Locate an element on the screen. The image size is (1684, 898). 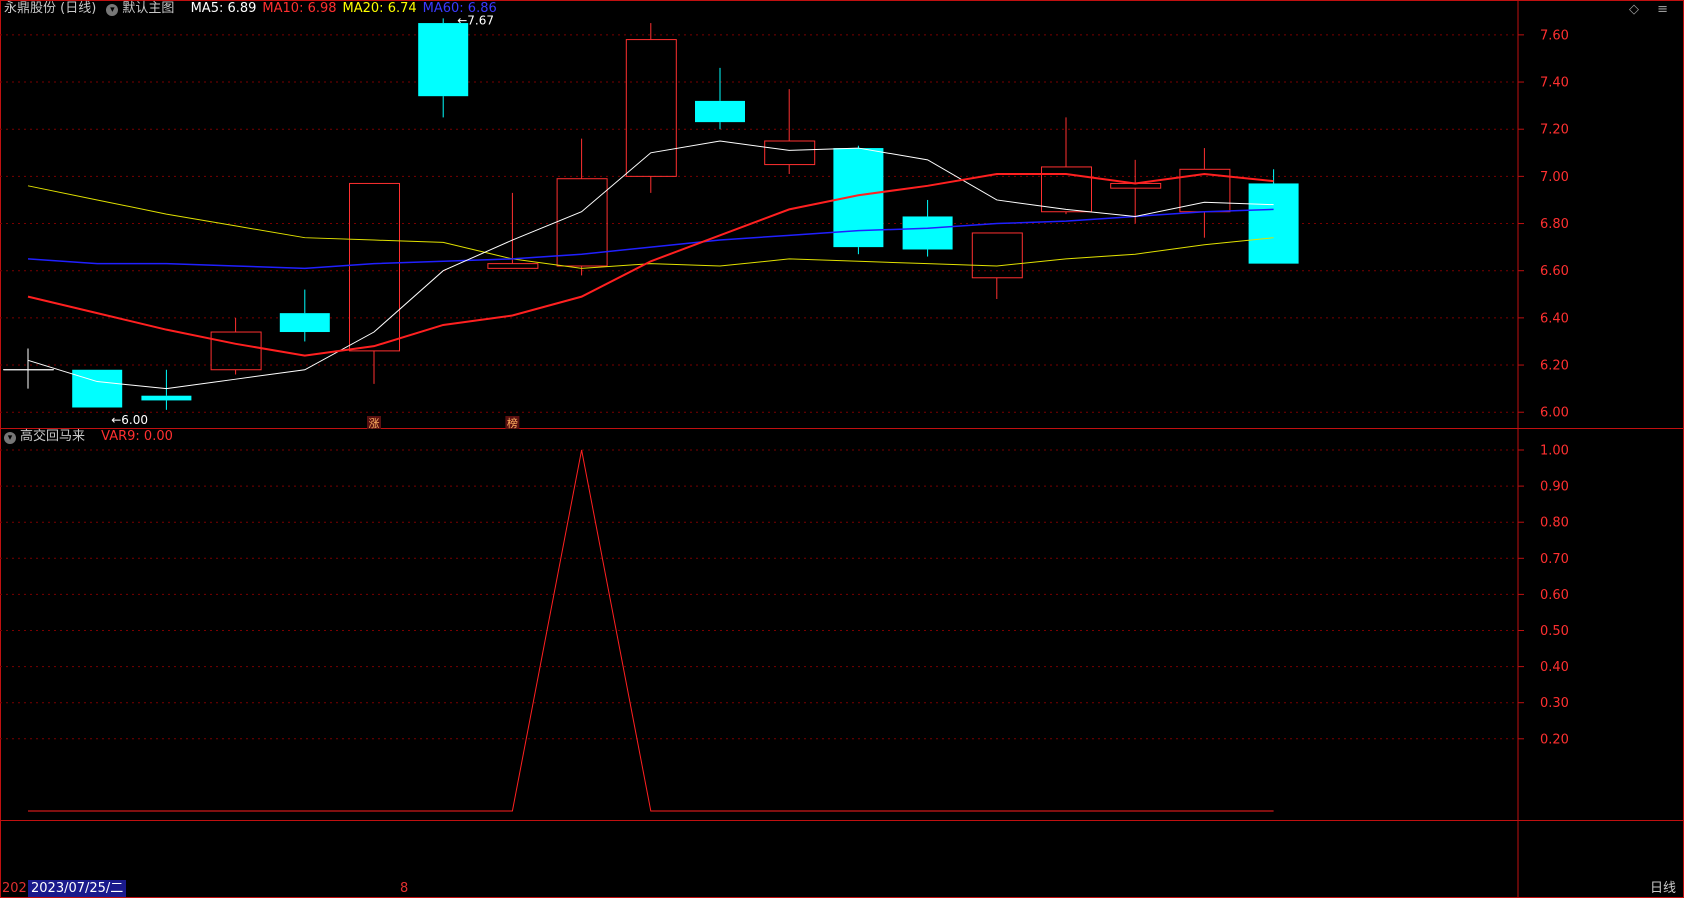
y-tick-label: 0.60 is located at coordinates (1554, 595).